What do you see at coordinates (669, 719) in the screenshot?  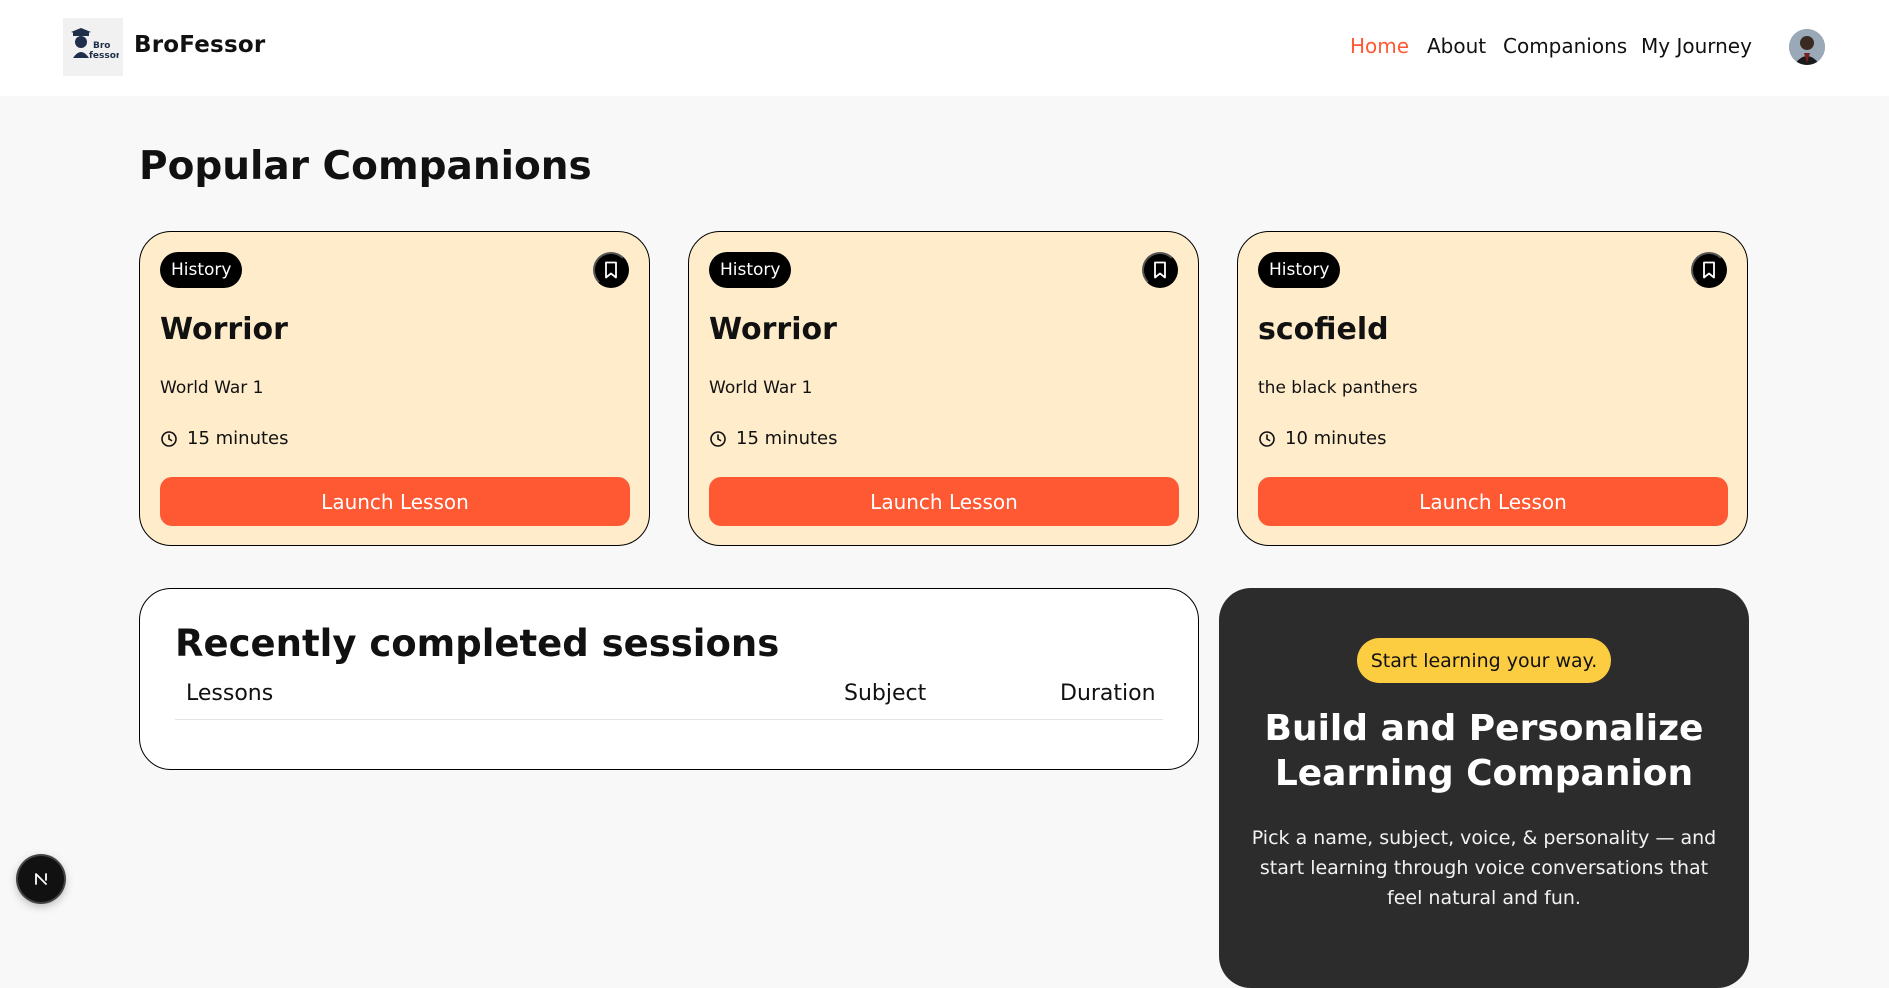 I see `table-divider` at bounding box center [669, 719].